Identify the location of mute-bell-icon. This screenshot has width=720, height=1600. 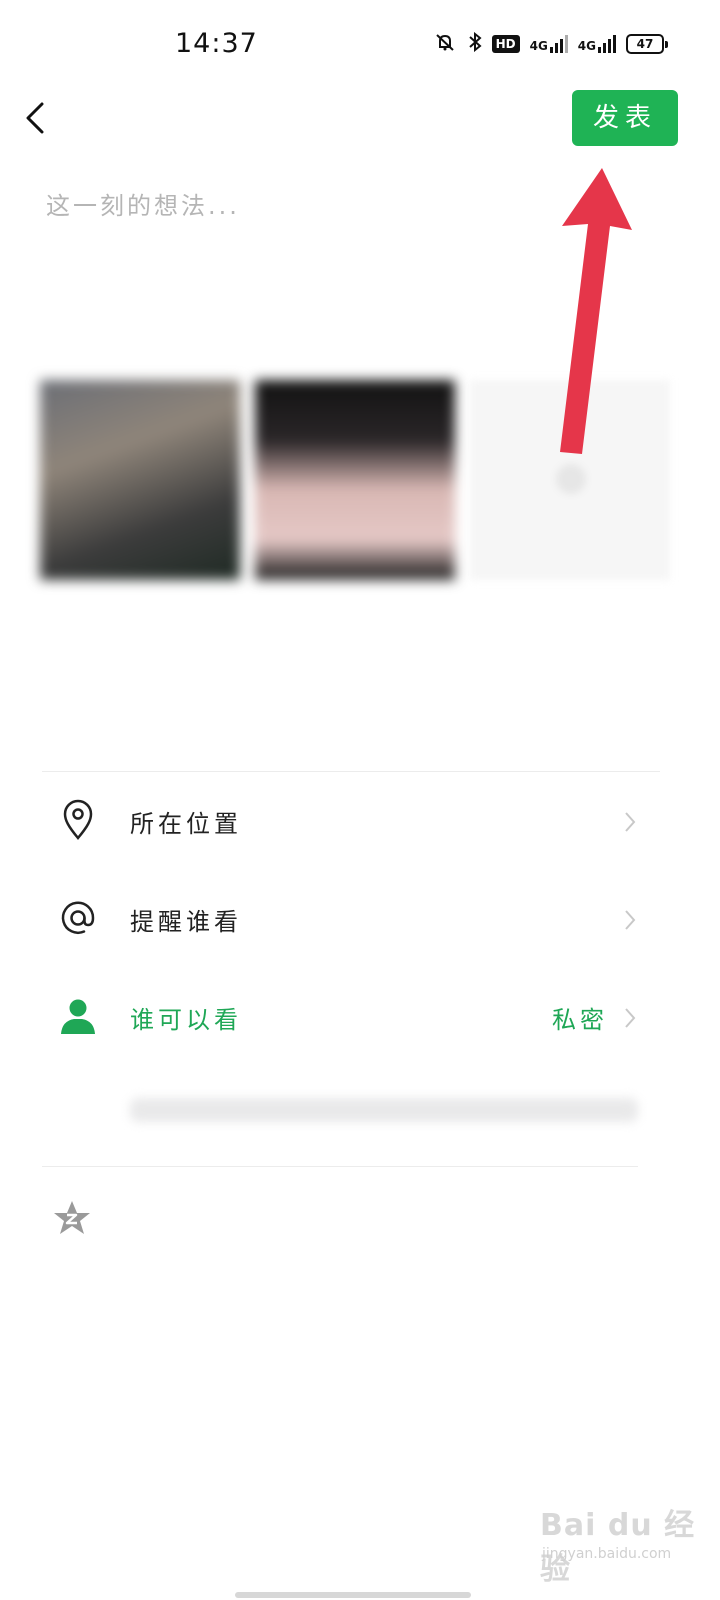
(445, 44).